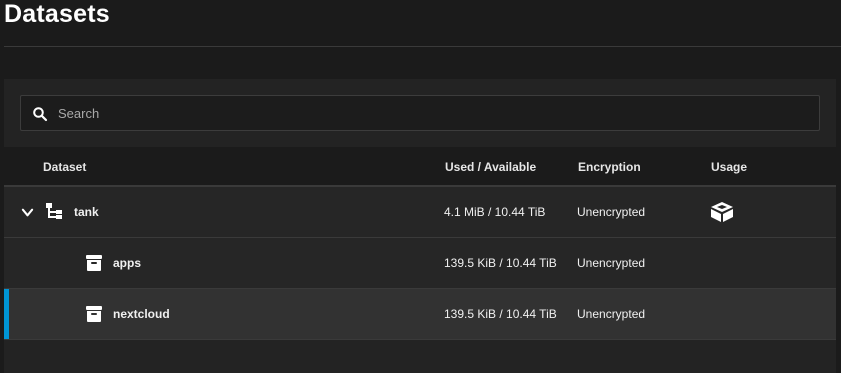 The height and width of the screenshot is (373, 841). Describe the element at coordinates (422, 46) in the screenshot. I see `title-divider` at that location.